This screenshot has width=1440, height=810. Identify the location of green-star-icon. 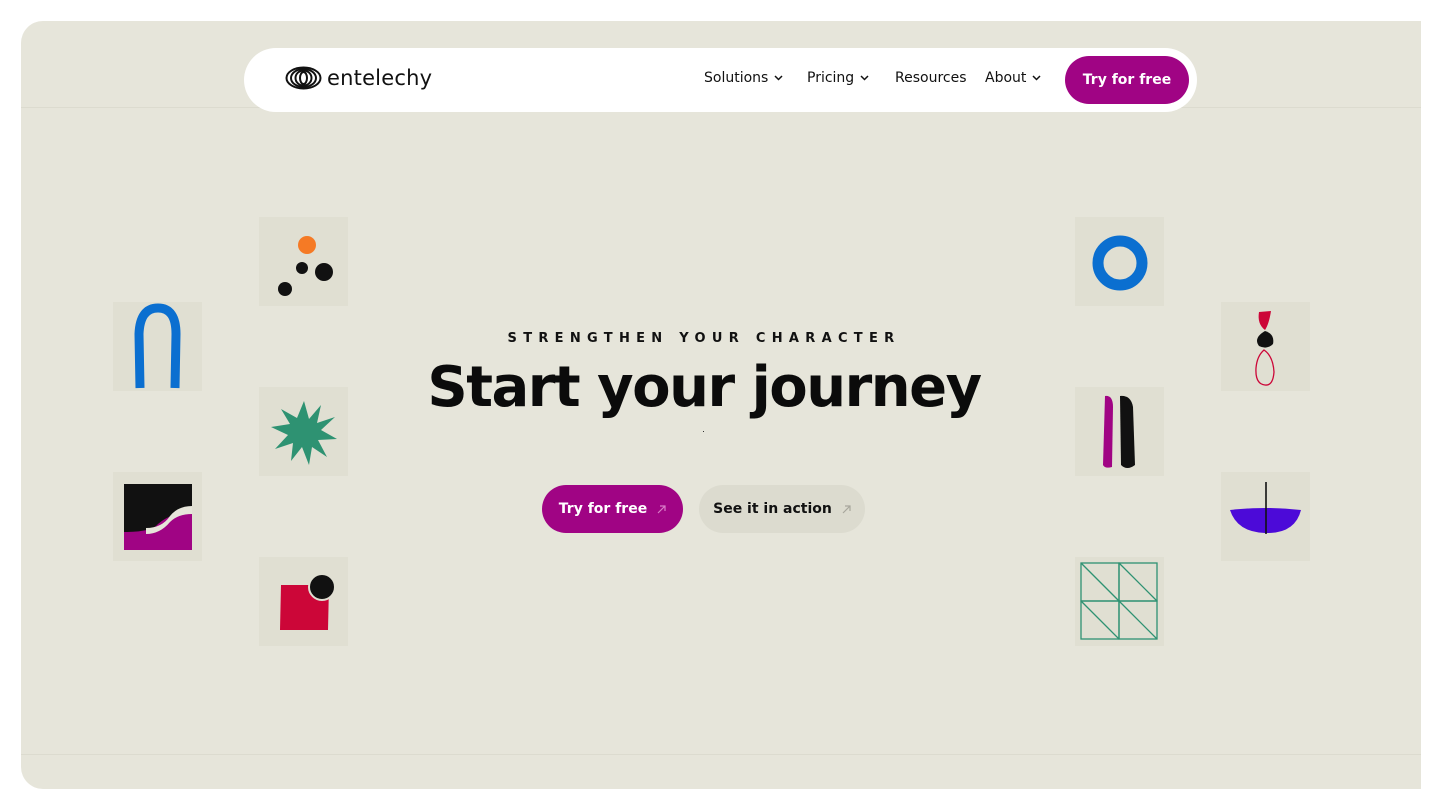
(304, 432).